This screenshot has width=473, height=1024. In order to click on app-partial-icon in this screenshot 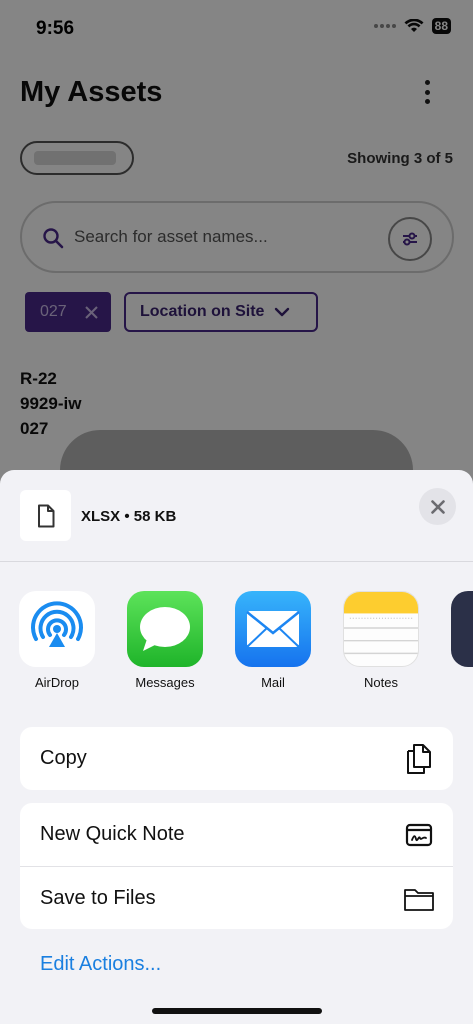, I will do `click(462, 629)`.